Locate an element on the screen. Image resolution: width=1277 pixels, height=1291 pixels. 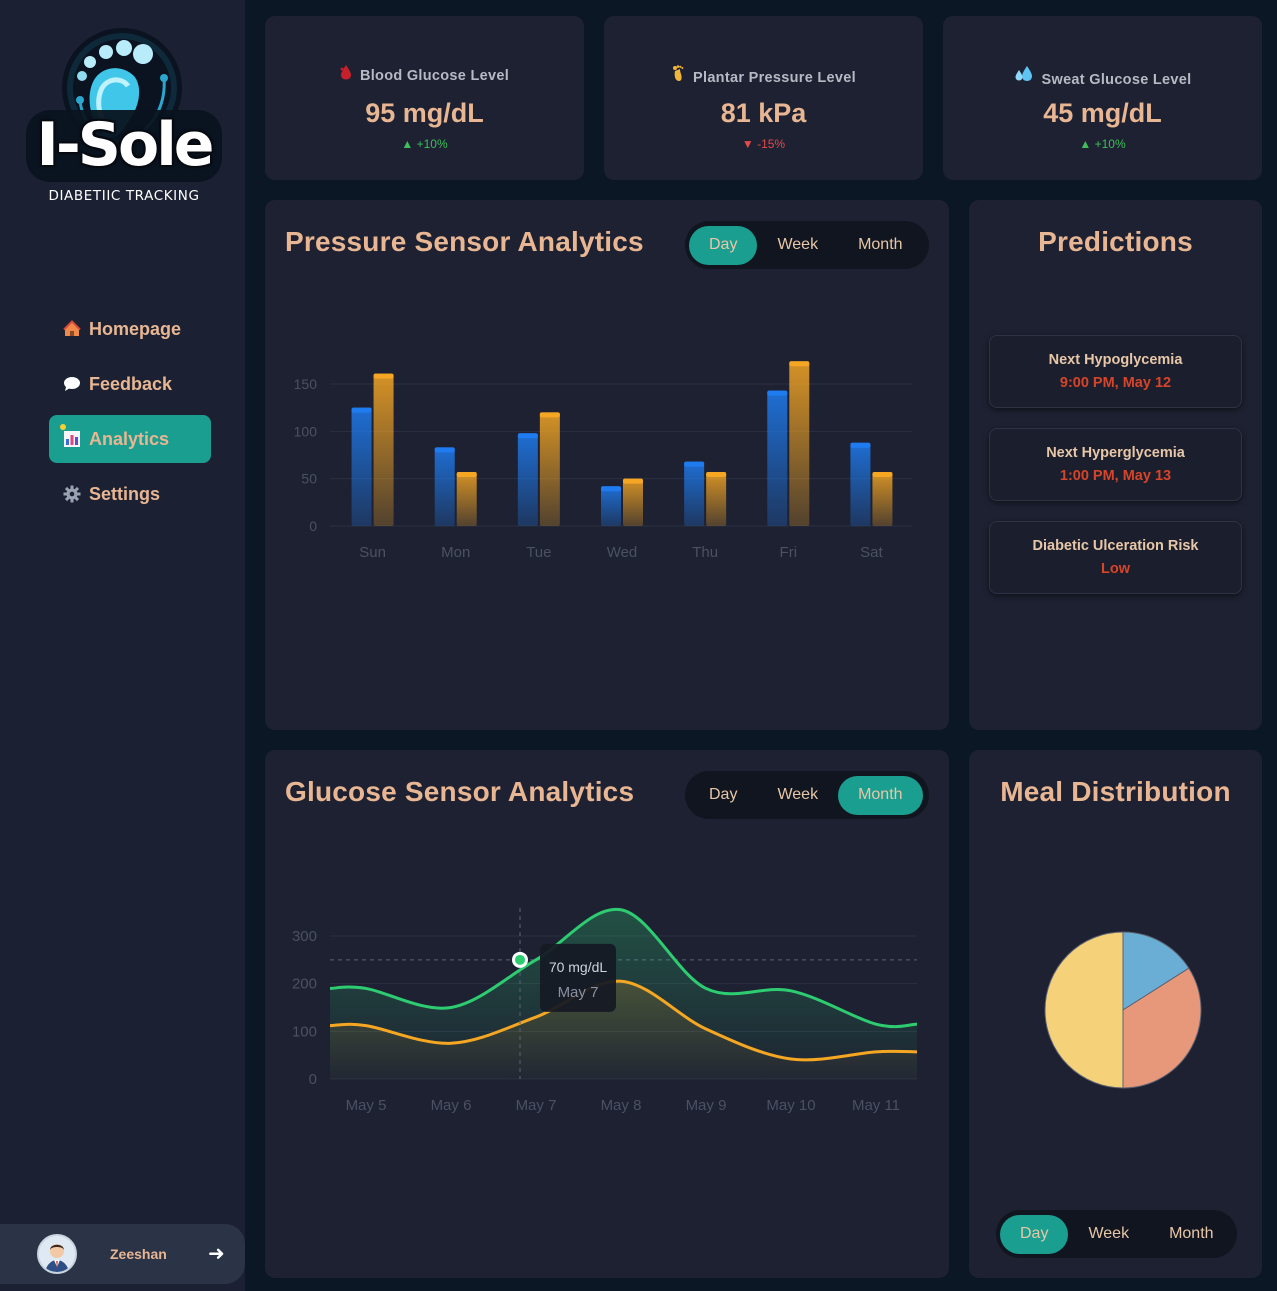
stat-card-sweat-glucose: Sweat Glucose Level 45 mg/dL ▲ +10% is located at coordinates (1102, 98).